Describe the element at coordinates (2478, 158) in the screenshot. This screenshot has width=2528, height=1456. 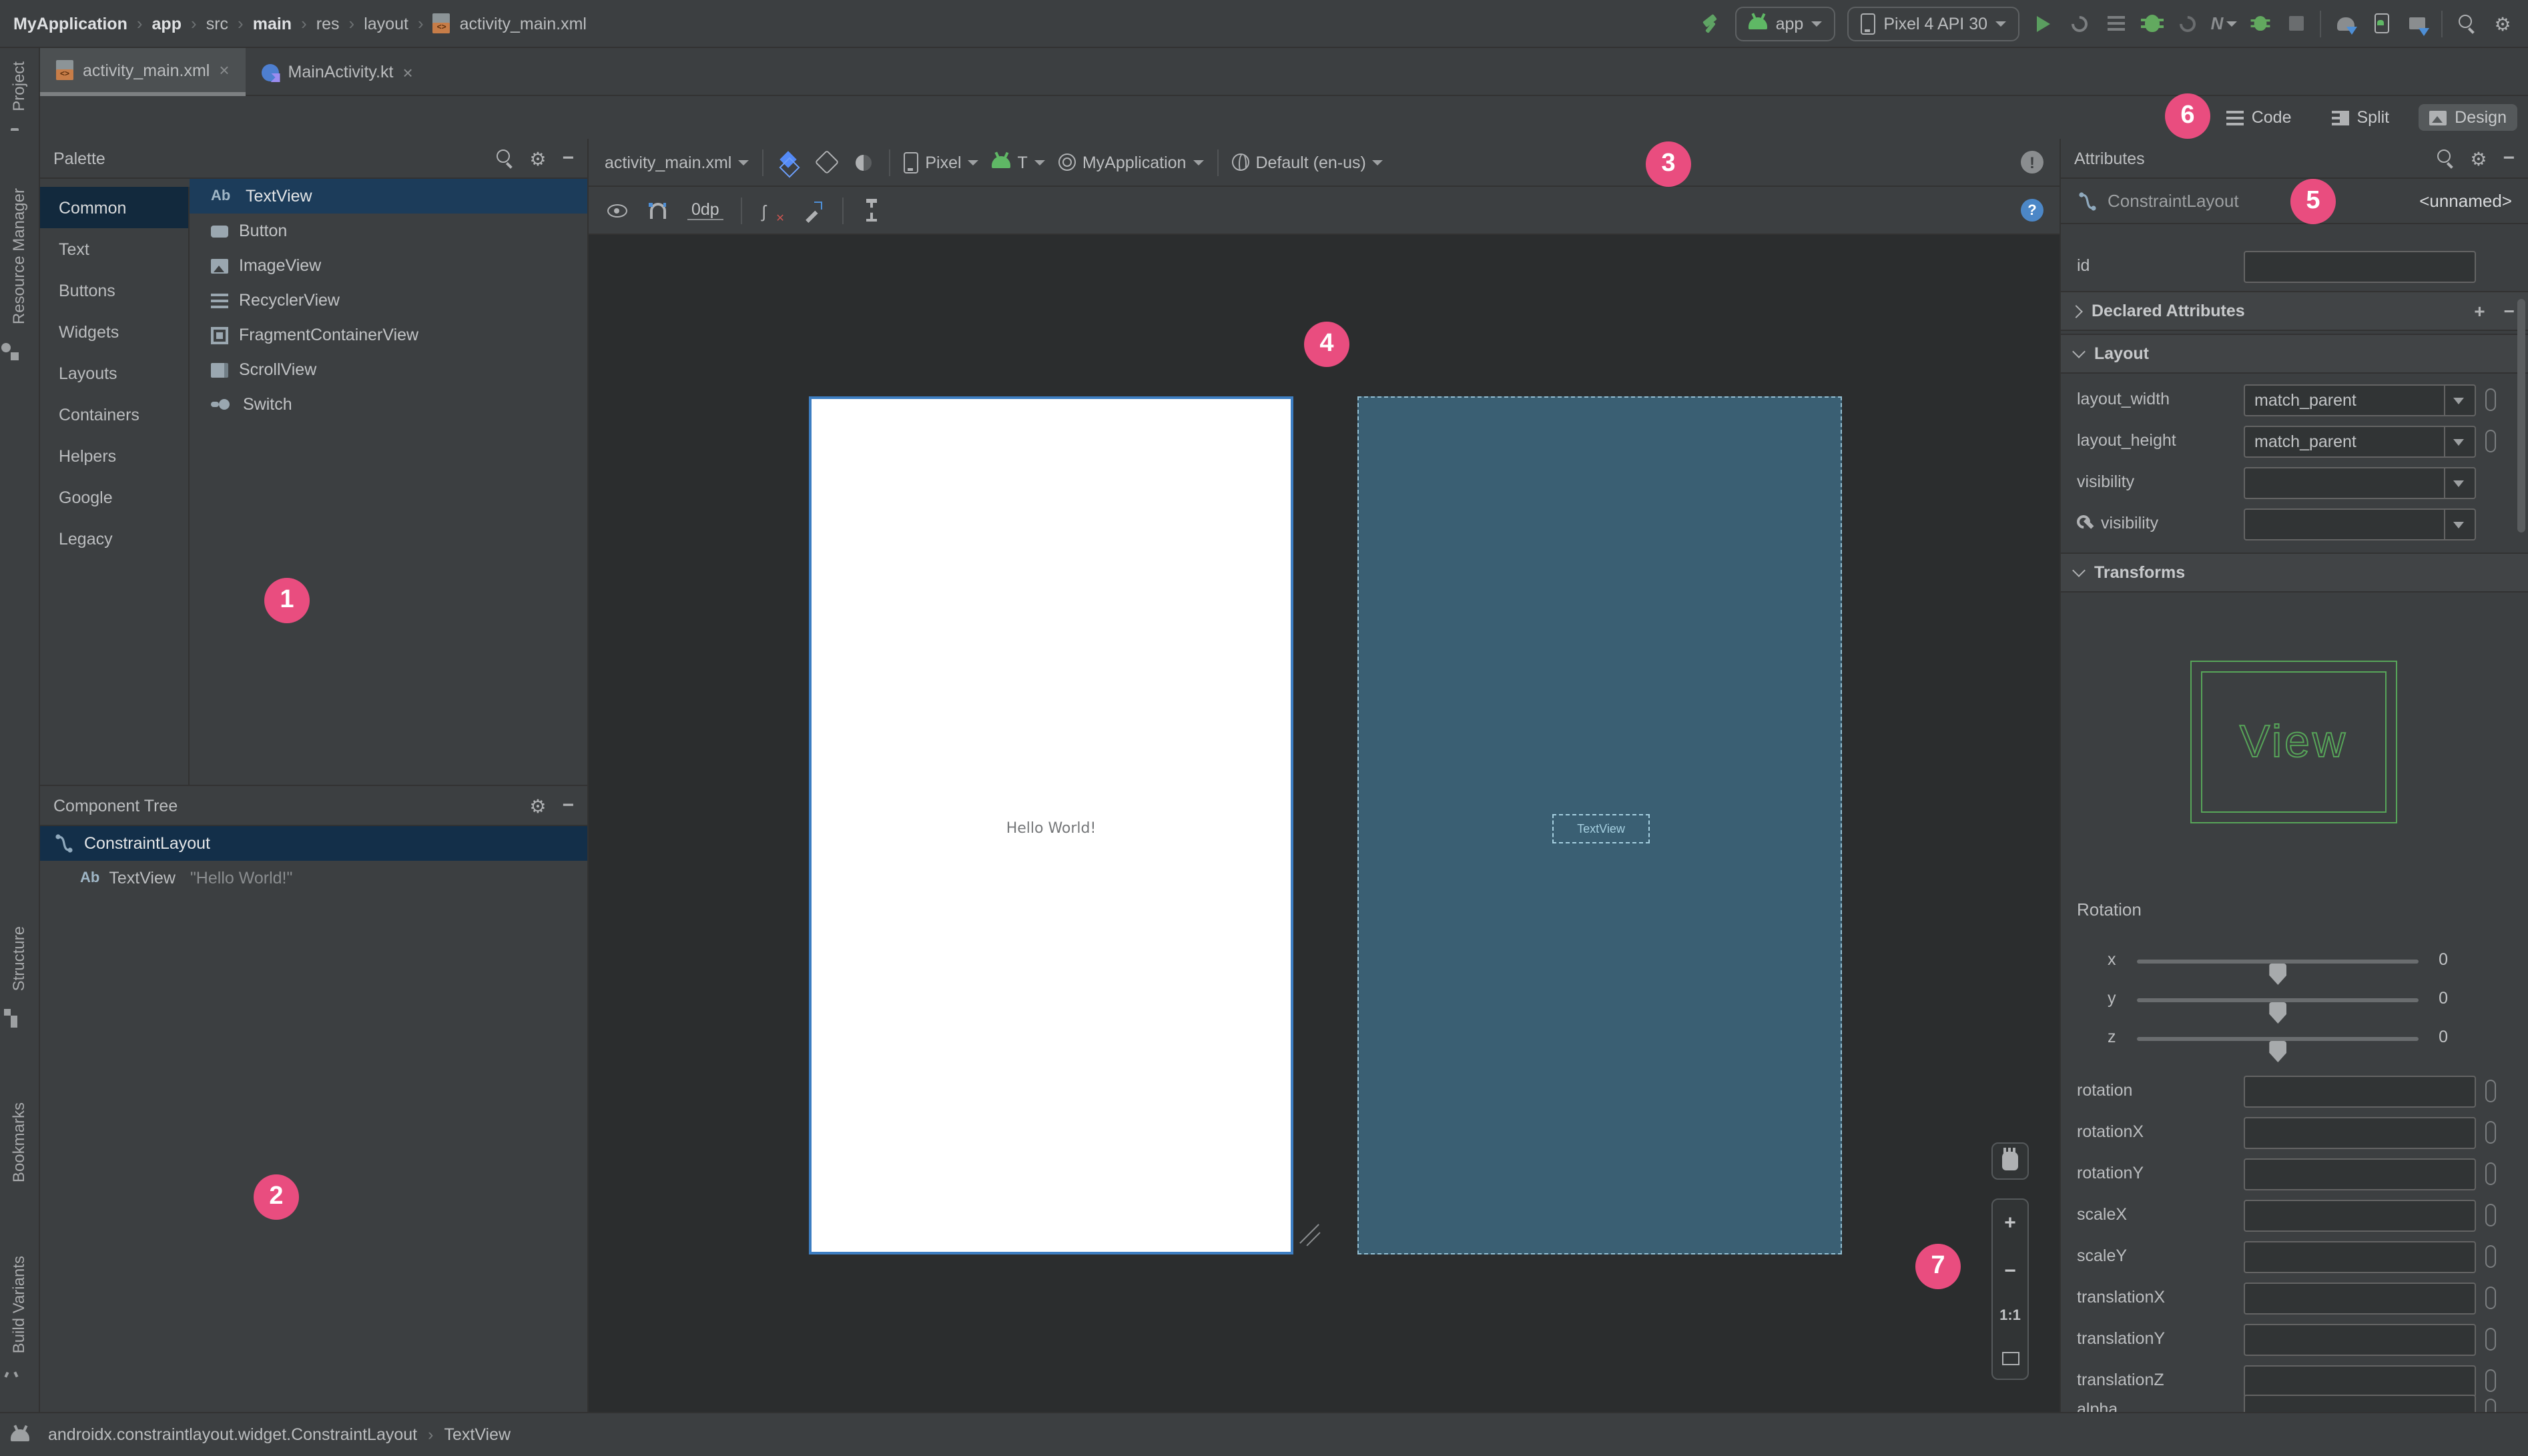
I see `gear-icon: ⚙` at that location.